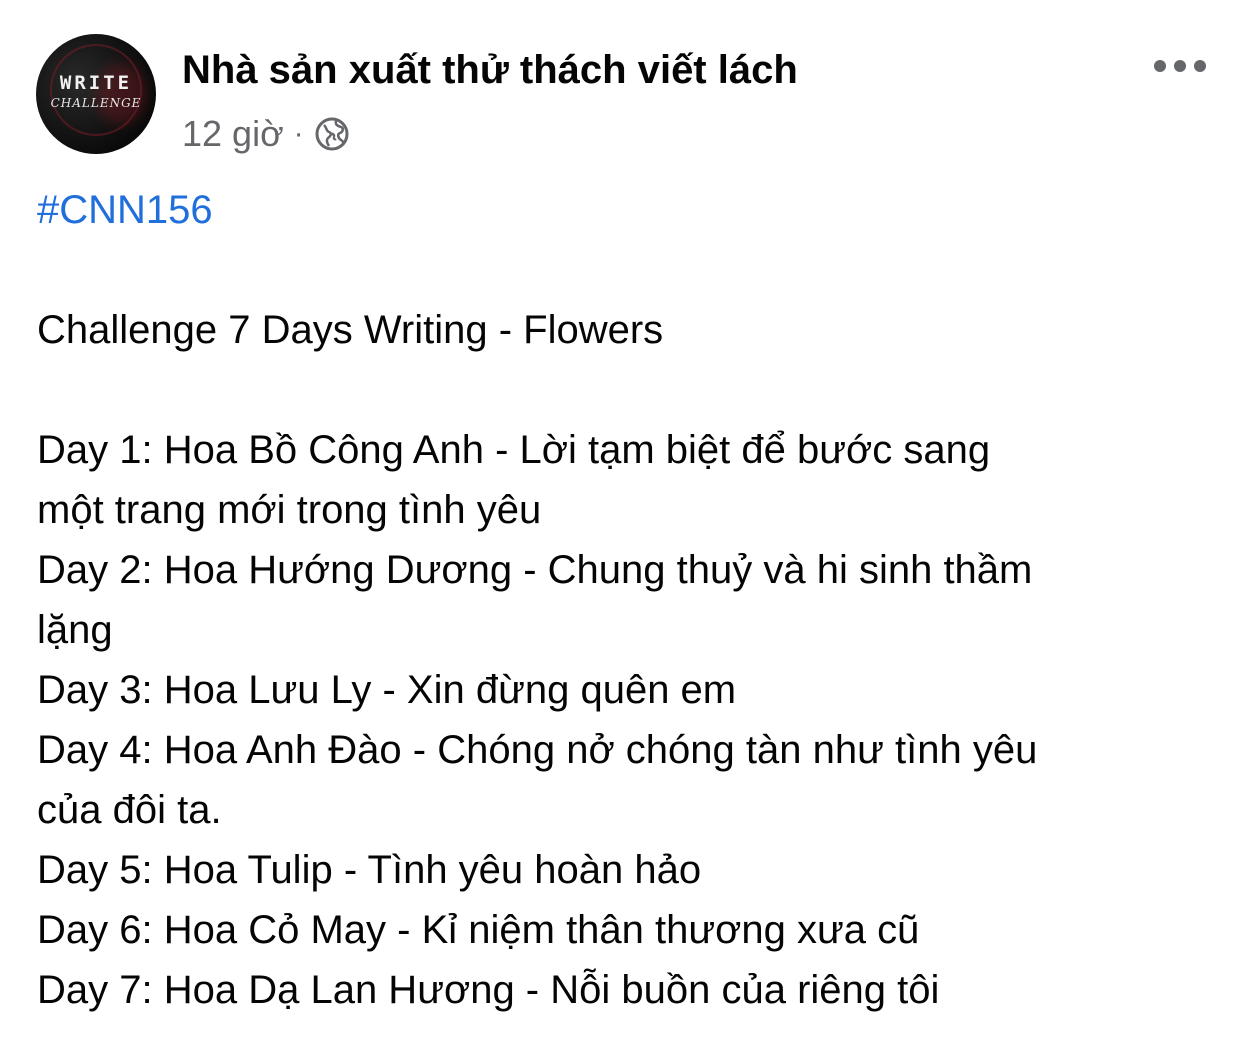 Image resolution: width=1242 pixels, height=1039 pixels. What do you see at coordinates (627, 210) in the screenshot?
I see `hashtag-link: #CNN156` at bounding box center [627, 210].